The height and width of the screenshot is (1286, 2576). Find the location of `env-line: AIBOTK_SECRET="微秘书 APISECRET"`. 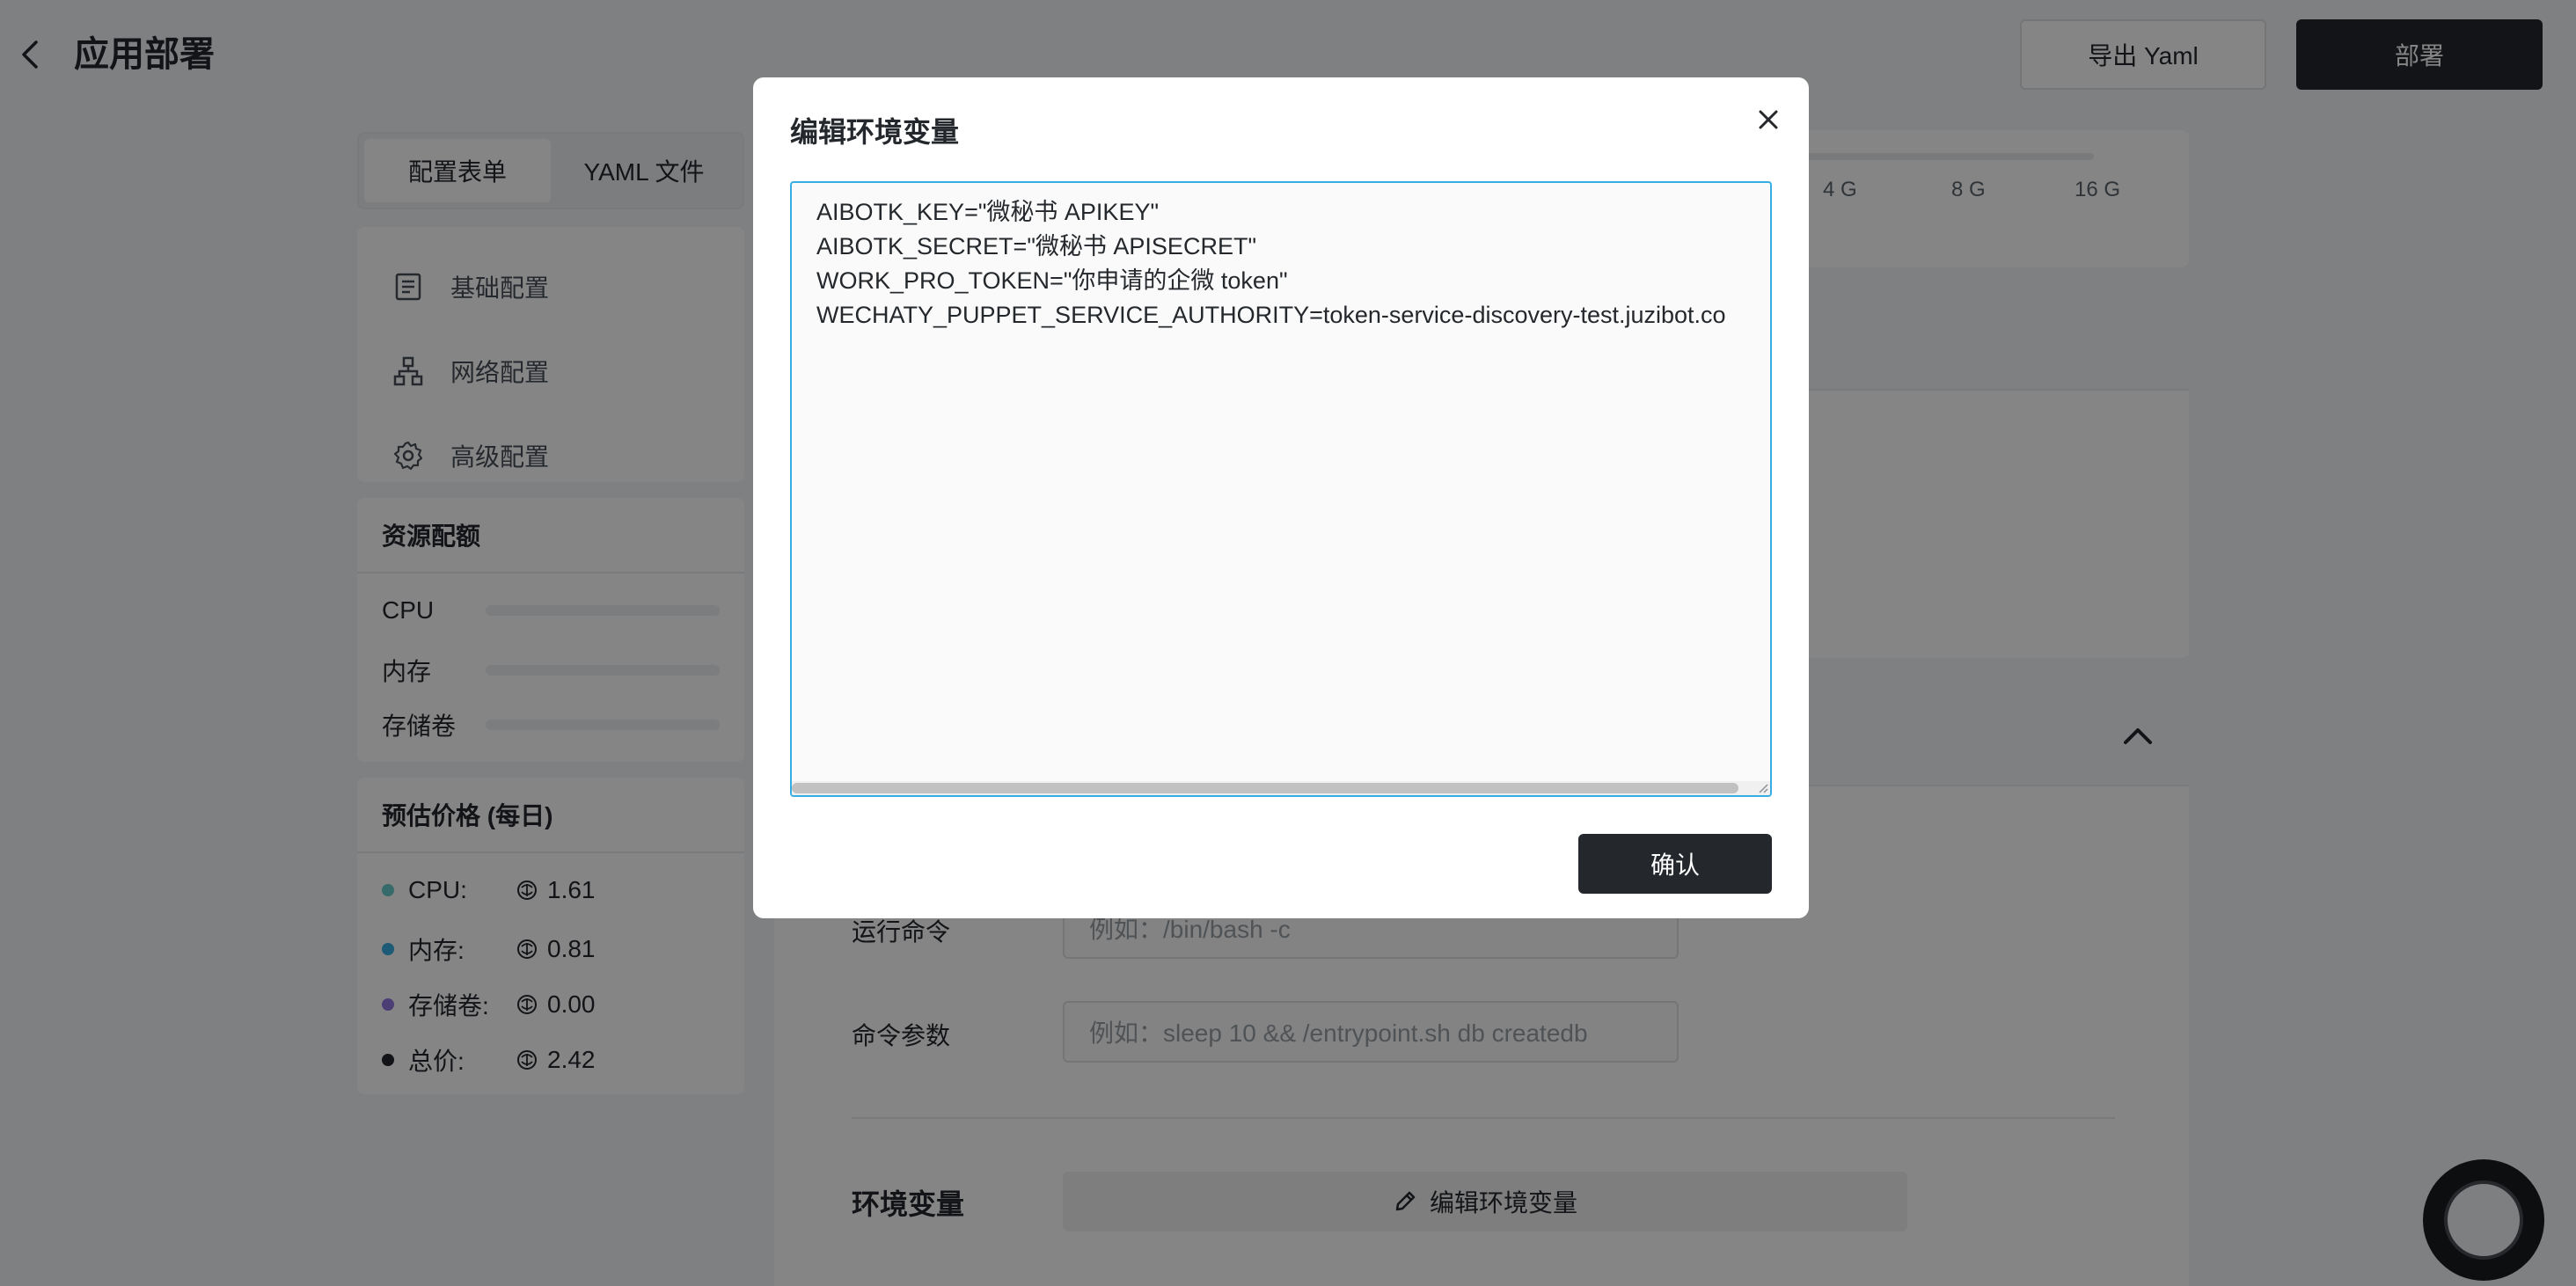

env-line: AIBOTK_SECRET="微秘书 APISECRET" is located at coordinates (1036, 246).